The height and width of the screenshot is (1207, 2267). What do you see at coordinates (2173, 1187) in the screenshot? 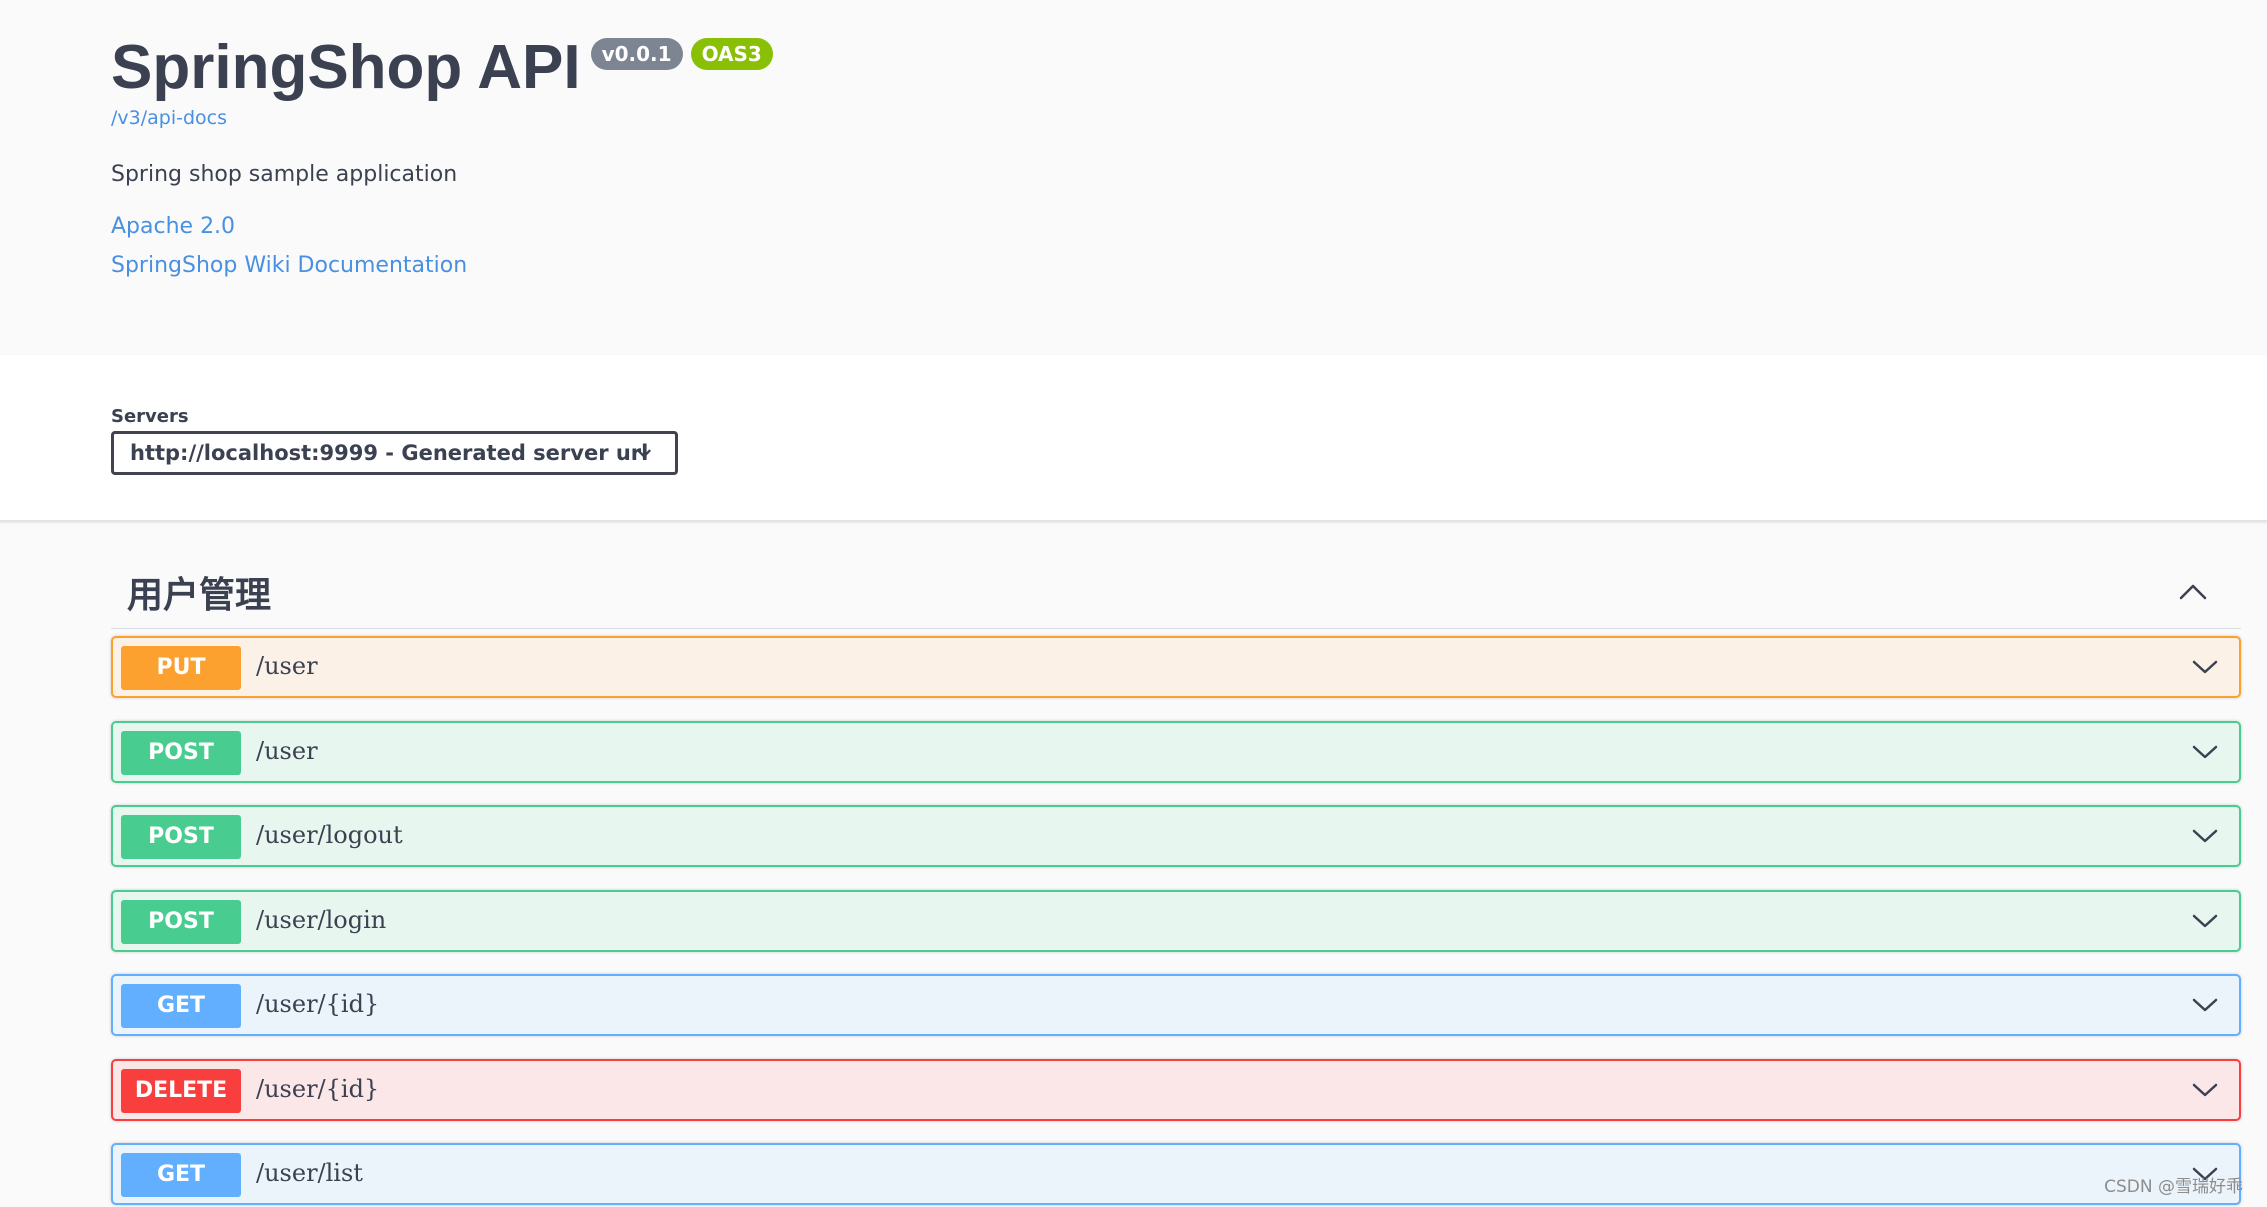
I see `watermark: CSDN @雪瑞好乖` at bounding box center [2173, 1187].